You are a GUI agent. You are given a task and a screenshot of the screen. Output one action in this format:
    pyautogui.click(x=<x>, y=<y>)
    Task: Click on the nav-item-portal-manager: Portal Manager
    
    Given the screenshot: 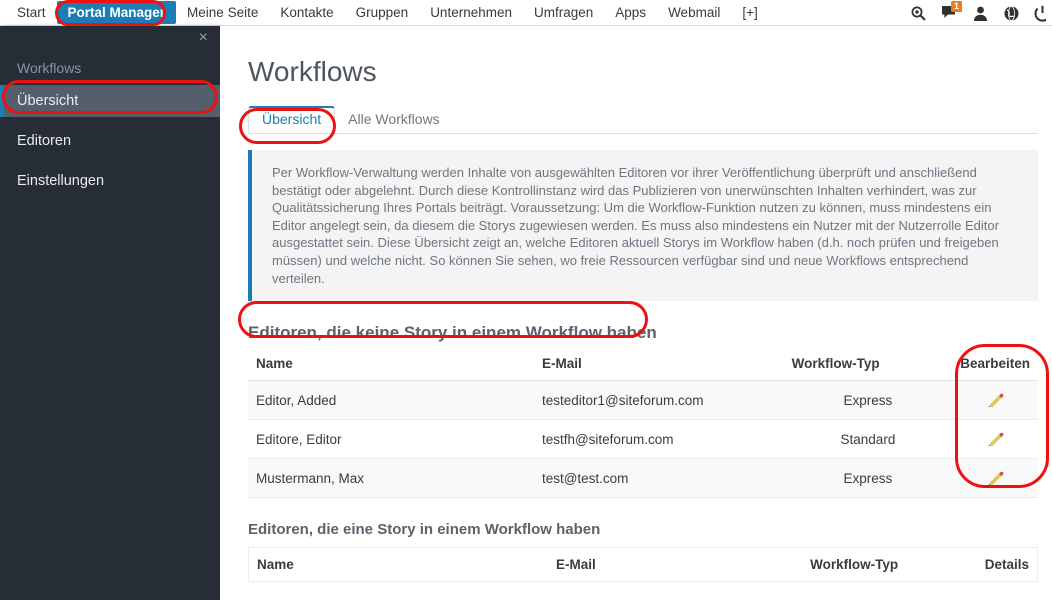 What is the action you would take?
    pyautogui.click(x=116, y=12)
    